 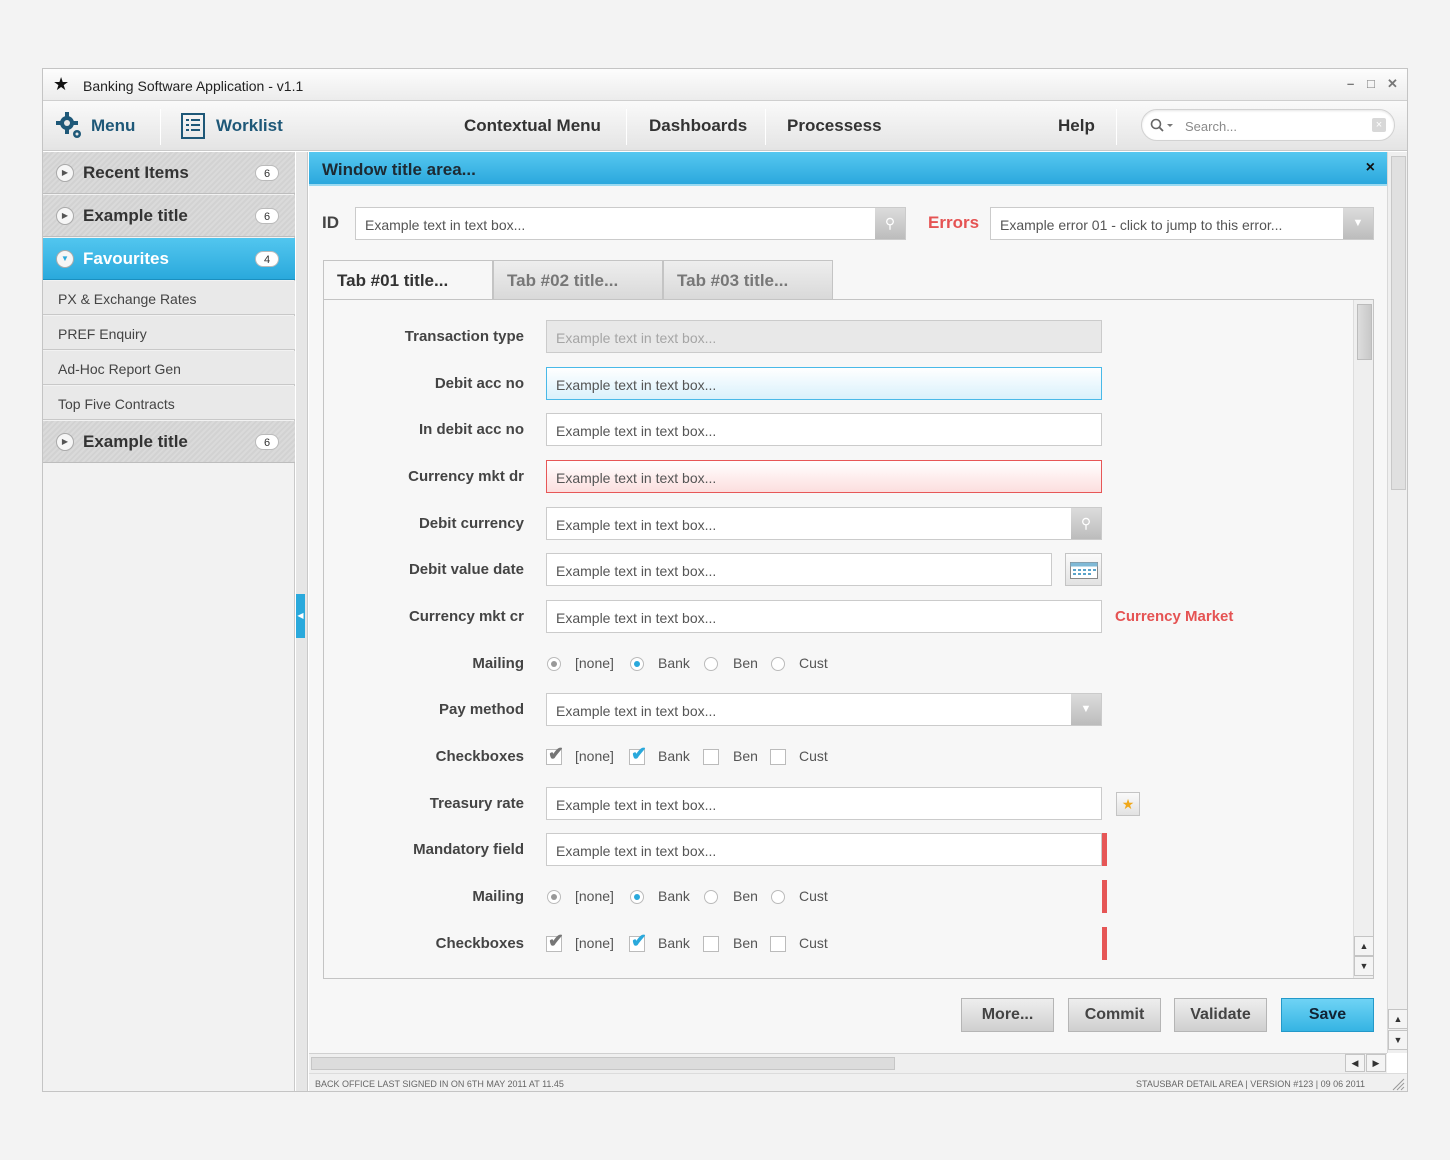 What do you see at coordinates (169, 333) in the screenshot?
I see `sidebar-item-pref-enquiry: PREF Enquiry` at bounding box center [169, 333].